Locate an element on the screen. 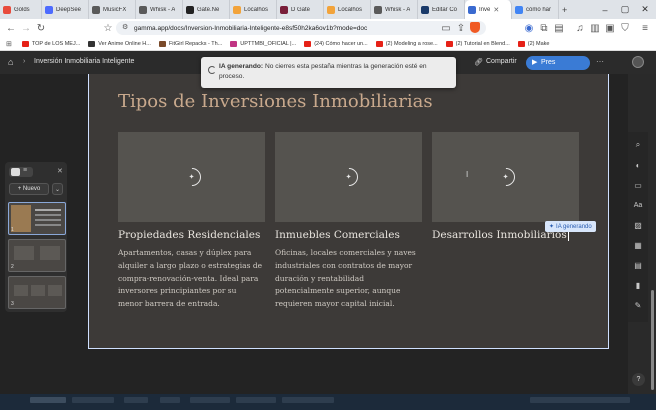 The height and width of the screenshot is (410, 656). slide-thumbnail-1: 1 is located at coordinates (37, 218).